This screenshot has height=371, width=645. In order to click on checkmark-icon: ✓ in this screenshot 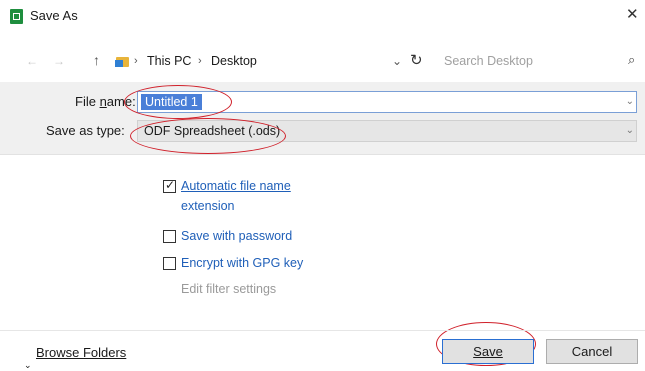, I will do `click(170, 185)`.